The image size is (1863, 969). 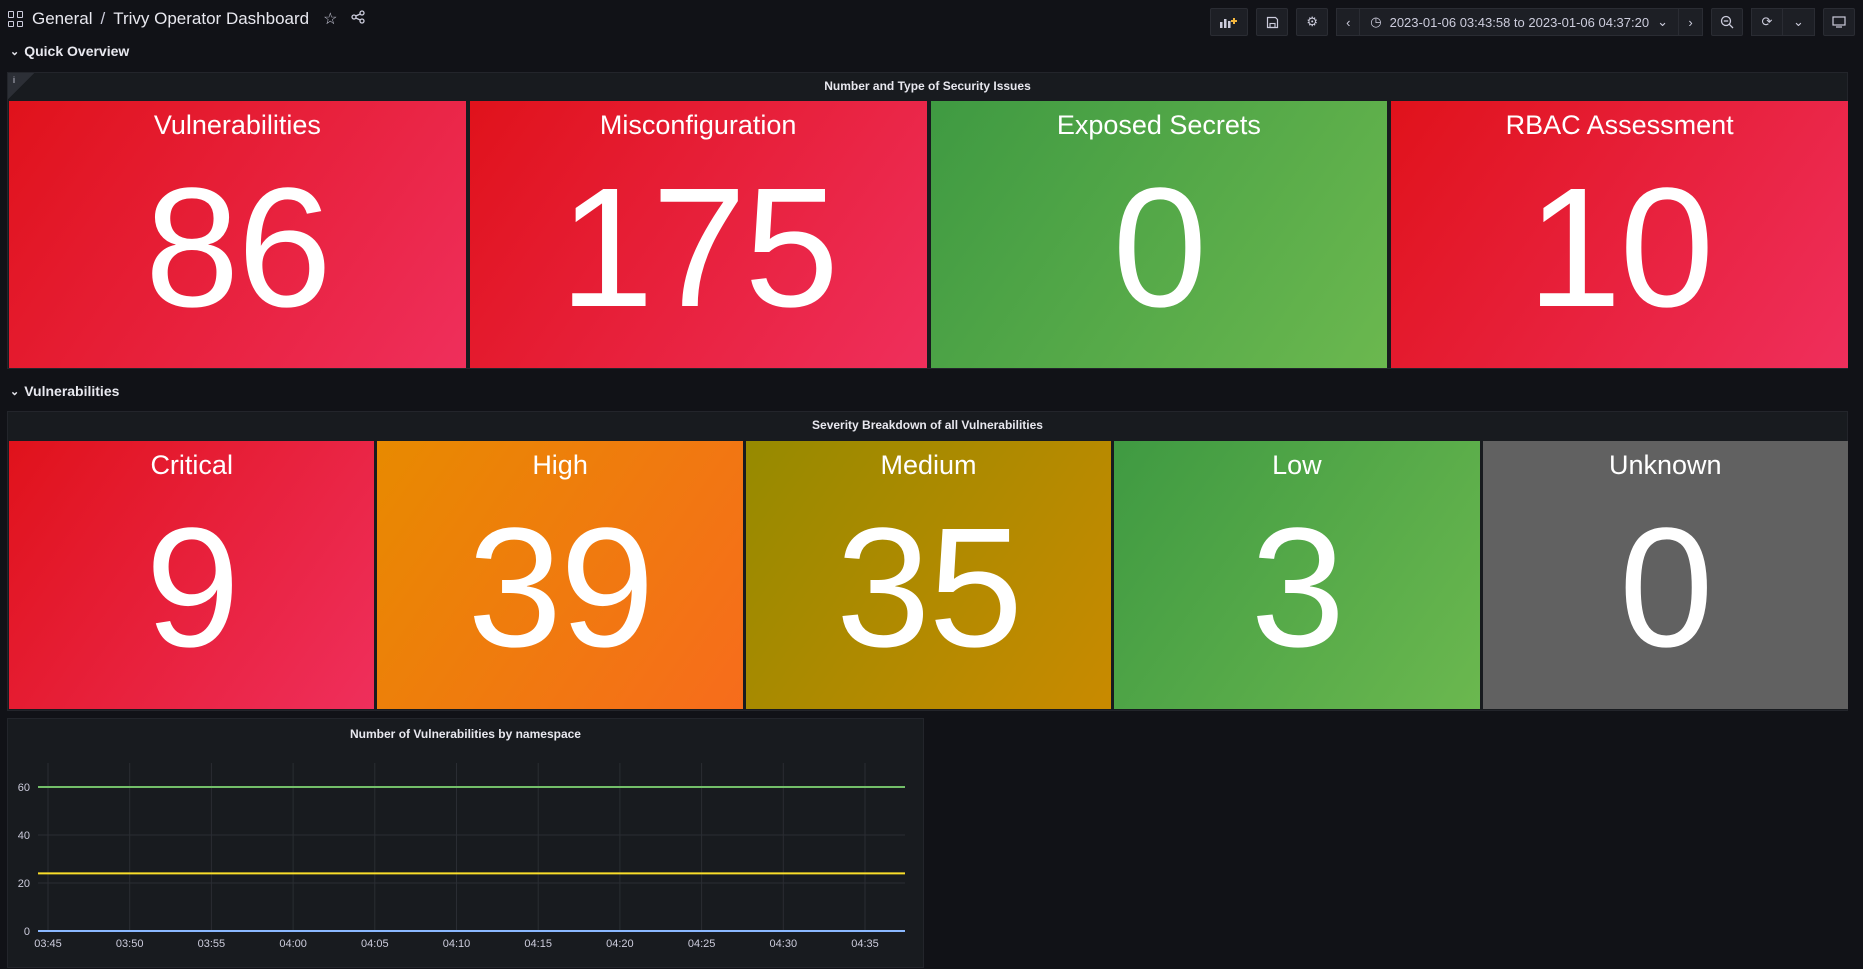 I want to click on star-icon: ☆, so click(x=330, y=19).